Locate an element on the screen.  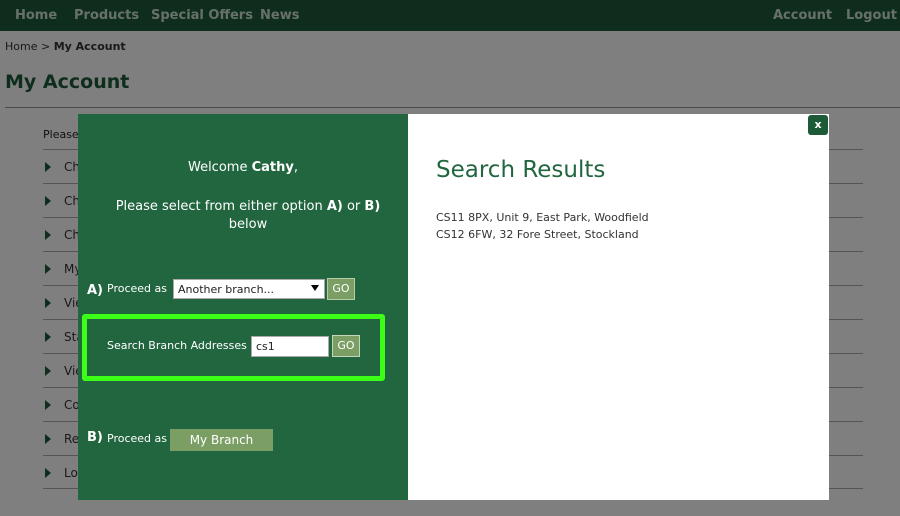
search-label: Search Branch Addresses is located at coordinates (177, 345).